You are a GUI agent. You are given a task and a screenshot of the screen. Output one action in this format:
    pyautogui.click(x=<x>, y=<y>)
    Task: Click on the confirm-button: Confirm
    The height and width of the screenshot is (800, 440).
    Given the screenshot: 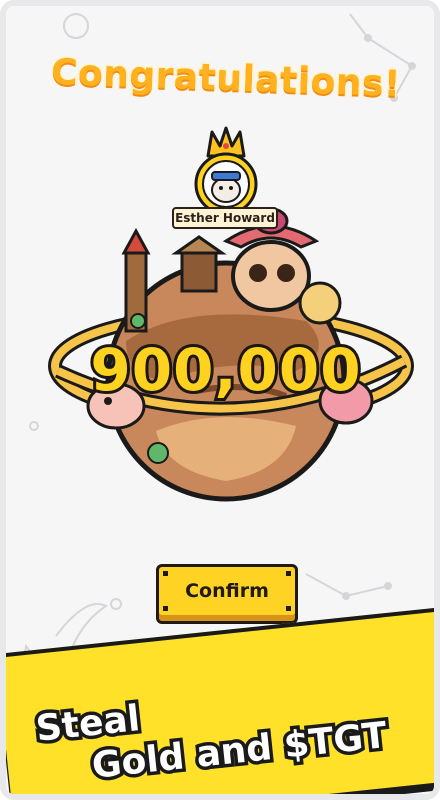 What is the action you would take?
    pyautogui.click(x=227, y=594)
    